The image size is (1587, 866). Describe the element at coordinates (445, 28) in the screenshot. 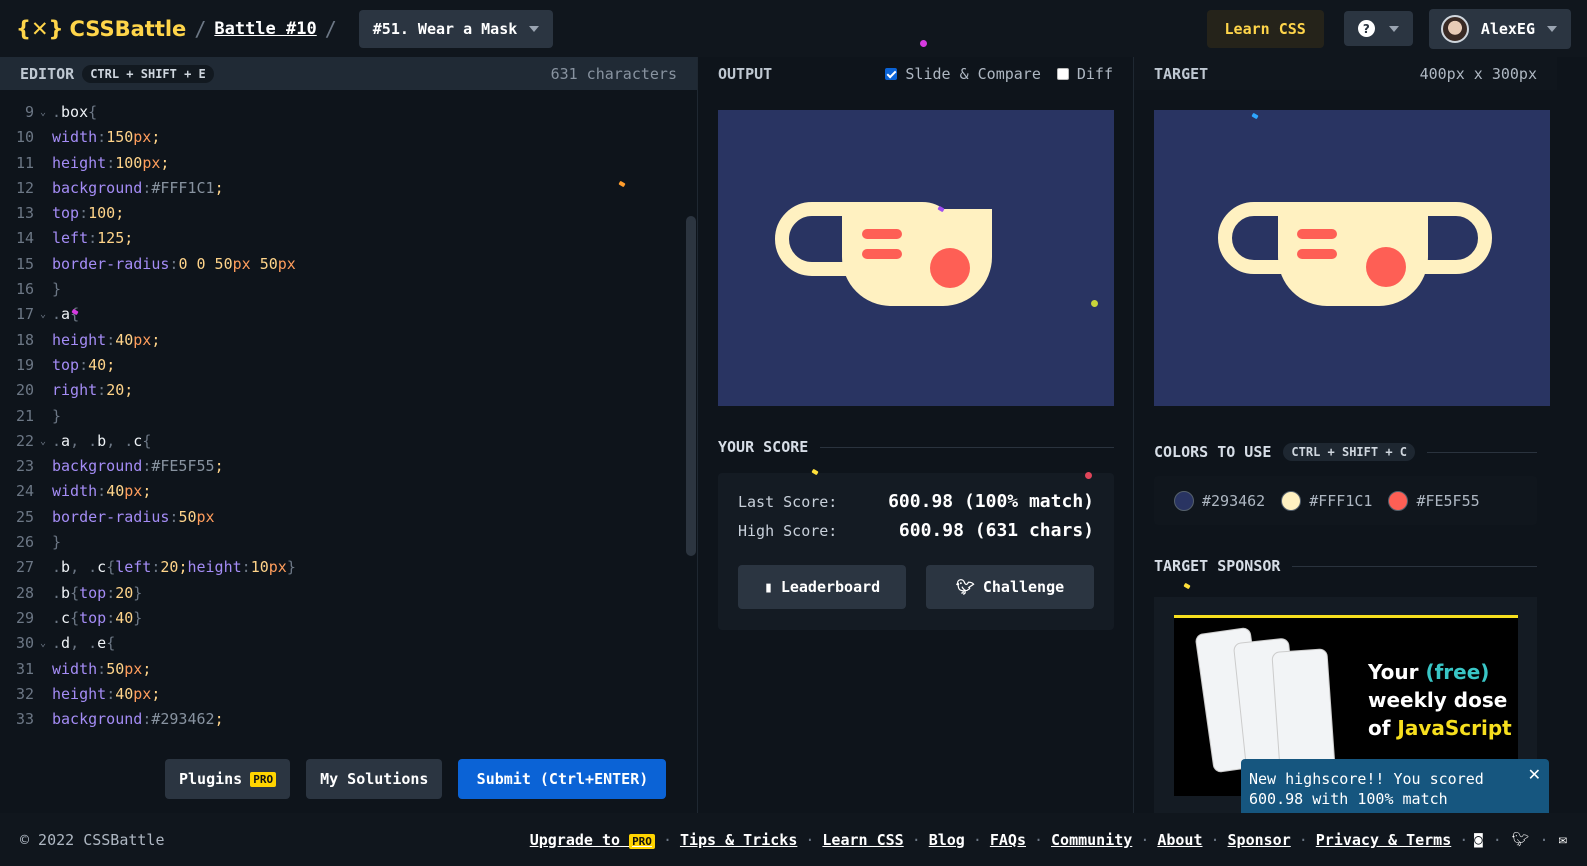

I see `challenge-title: #51. Wear a Mask` at that location.